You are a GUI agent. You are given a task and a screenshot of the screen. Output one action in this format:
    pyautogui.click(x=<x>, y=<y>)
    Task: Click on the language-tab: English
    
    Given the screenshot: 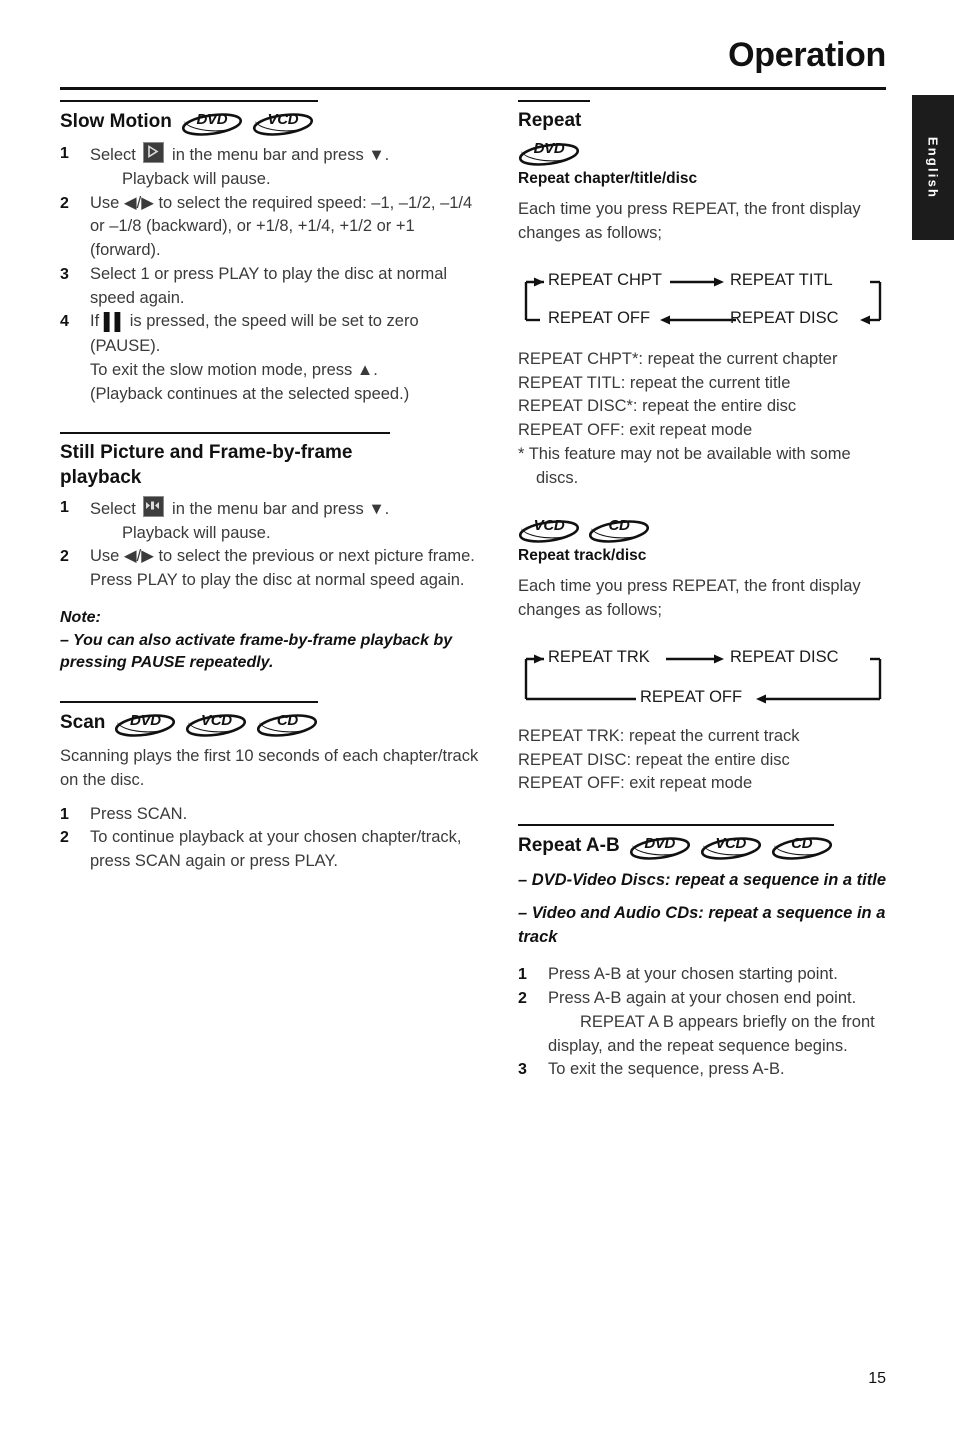 What is the action you would take?
    pyautogui.click(x=933, y=167)
    